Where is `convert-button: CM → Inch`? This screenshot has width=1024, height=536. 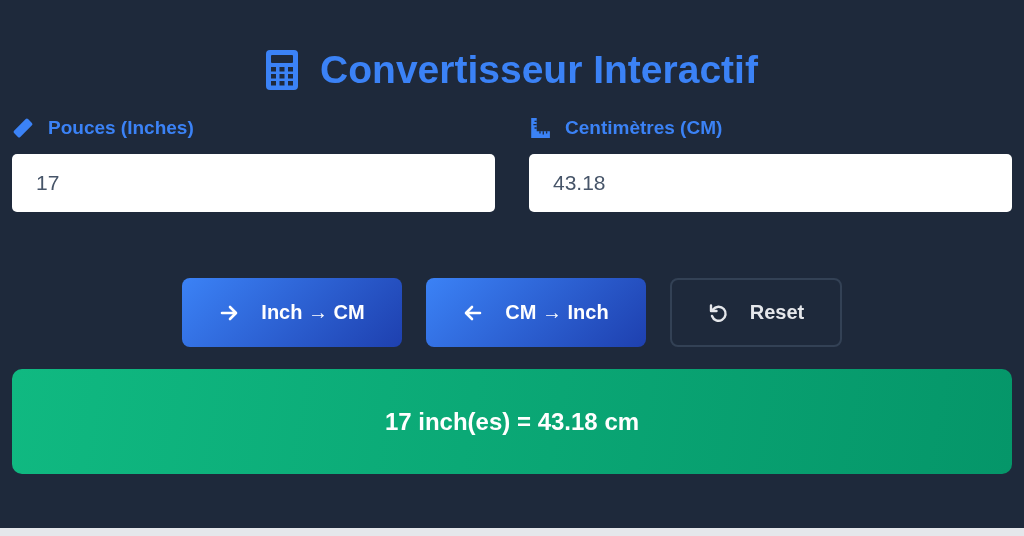
convert-button: CM → Inch is located at coordinates (536, 312).